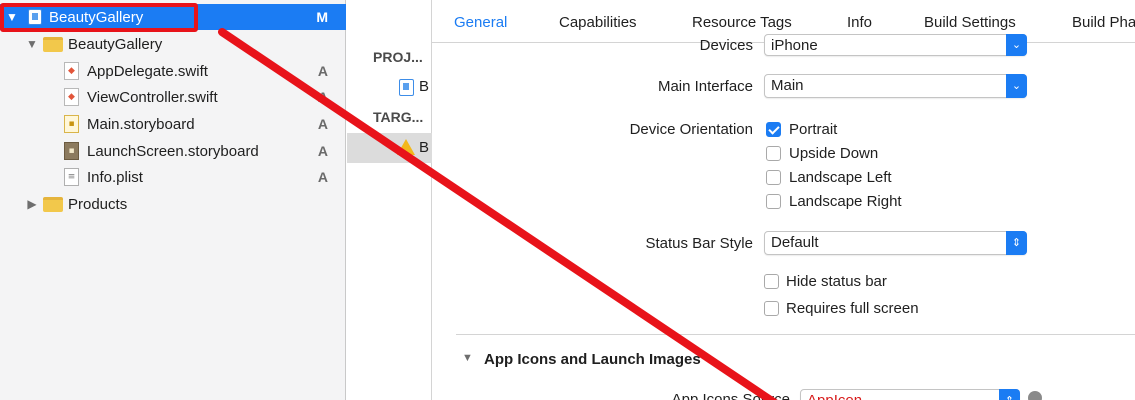 The height and width of the screenshot is (400, 1135). I want to click on device-orientation-label: Device Orientation, so click(691, 129).